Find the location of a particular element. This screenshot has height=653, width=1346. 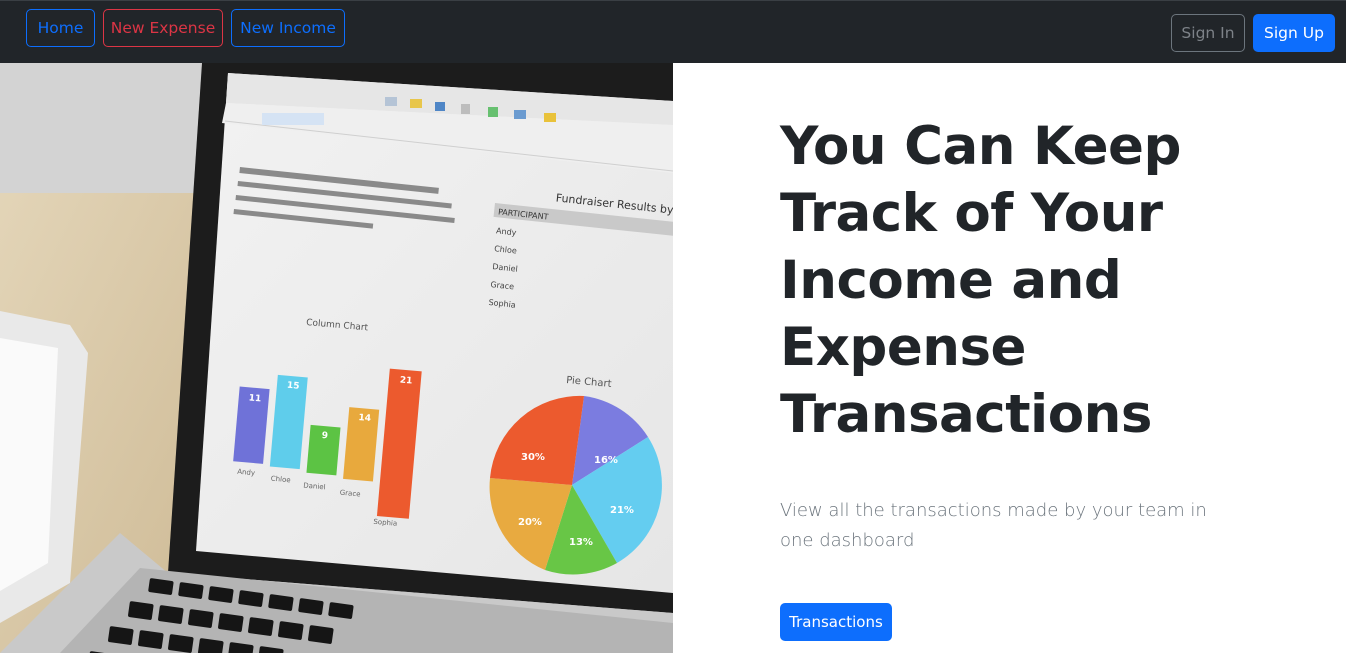

new-expense-button: New Expense is located at coordinates (163, 28).